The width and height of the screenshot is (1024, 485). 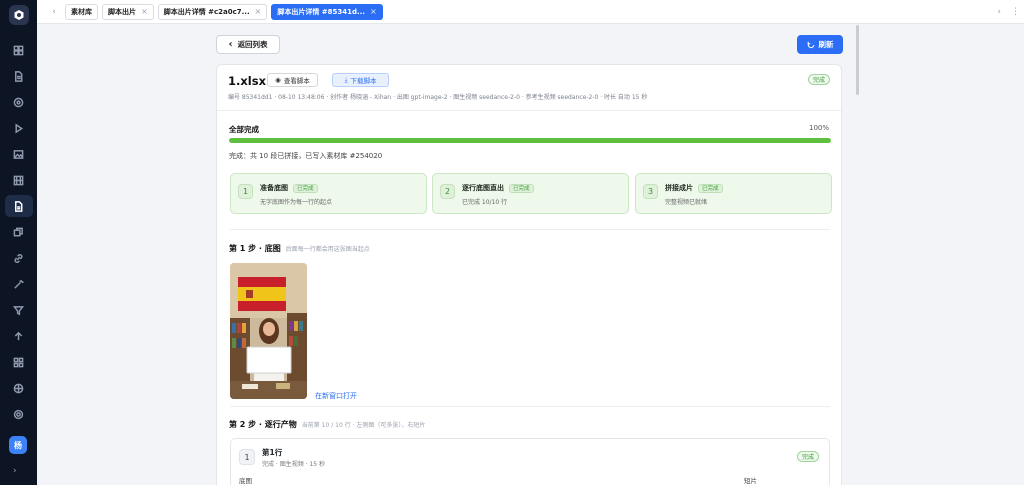 What do you see at coordinates (19, 232) in the screenshot?
I see `nav-copy` at bounding box center [19, 232].